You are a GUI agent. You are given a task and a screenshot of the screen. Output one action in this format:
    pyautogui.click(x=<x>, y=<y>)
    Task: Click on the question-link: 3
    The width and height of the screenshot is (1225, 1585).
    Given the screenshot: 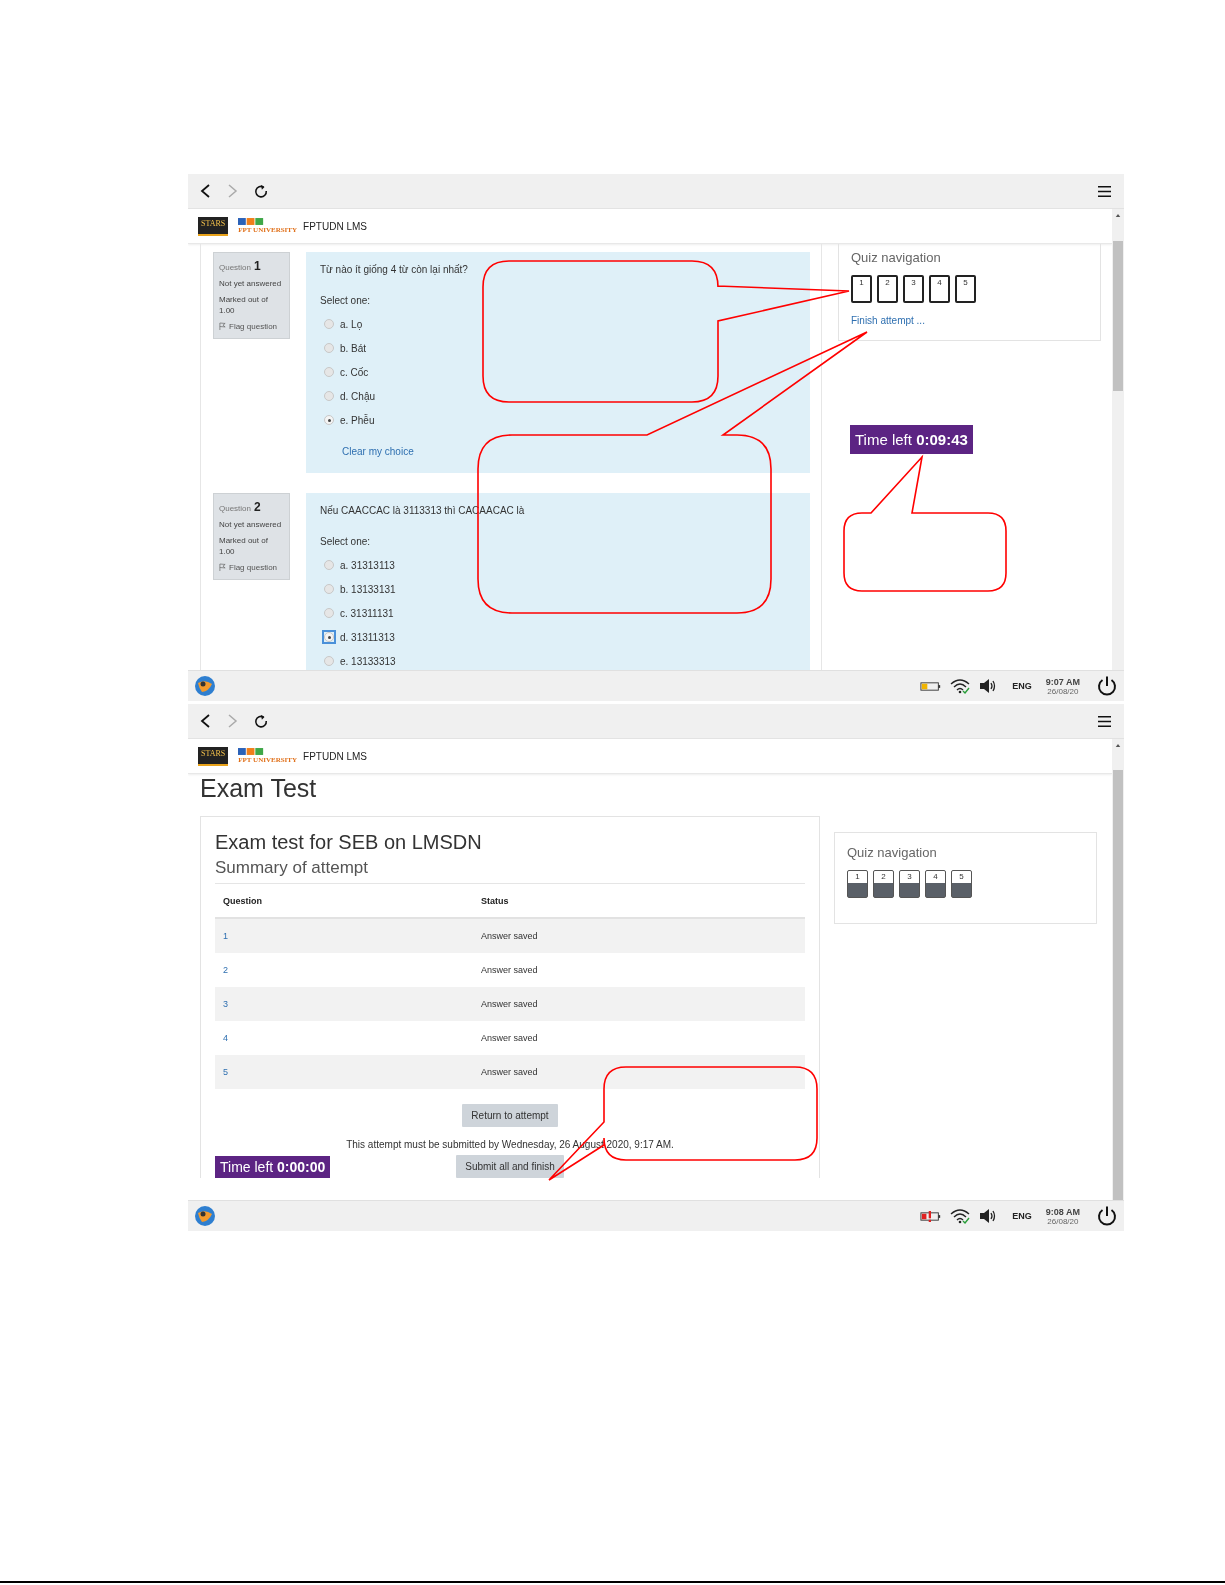 What is the action you would take?
    pyautogui.click(x=225, y=1004)
    